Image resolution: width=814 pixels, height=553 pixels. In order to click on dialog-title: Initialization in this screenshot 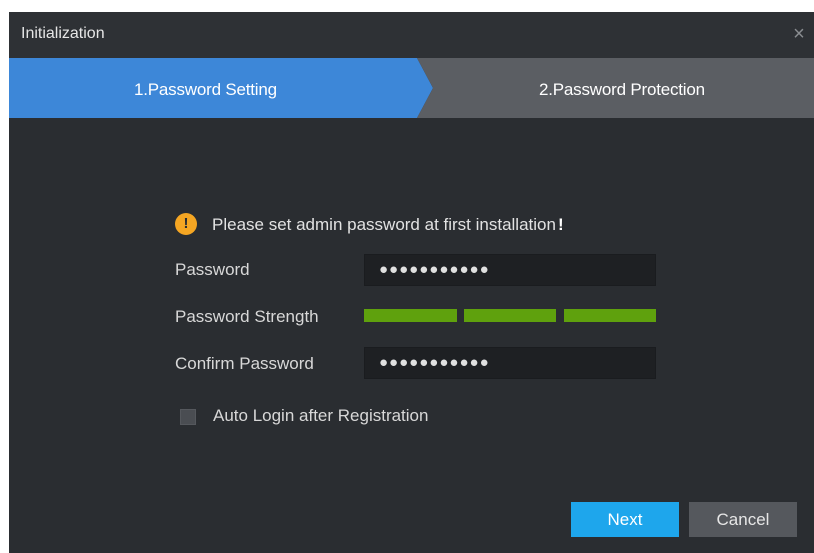, I will do `click(63, 33)`.